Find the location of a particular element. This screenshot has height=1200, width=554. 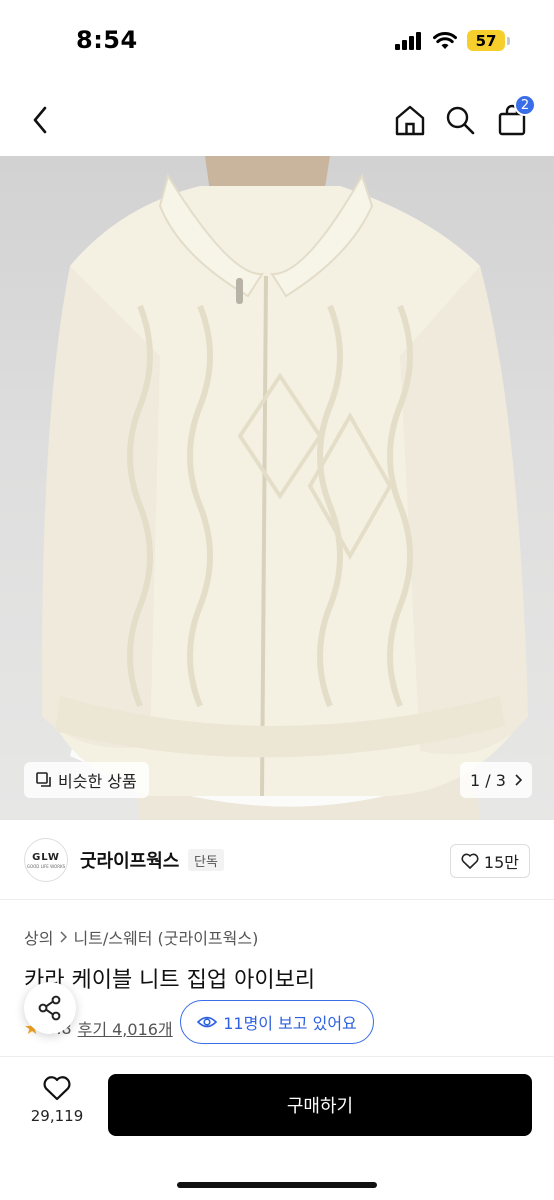

share-button is located at coordinates (50, 1008).